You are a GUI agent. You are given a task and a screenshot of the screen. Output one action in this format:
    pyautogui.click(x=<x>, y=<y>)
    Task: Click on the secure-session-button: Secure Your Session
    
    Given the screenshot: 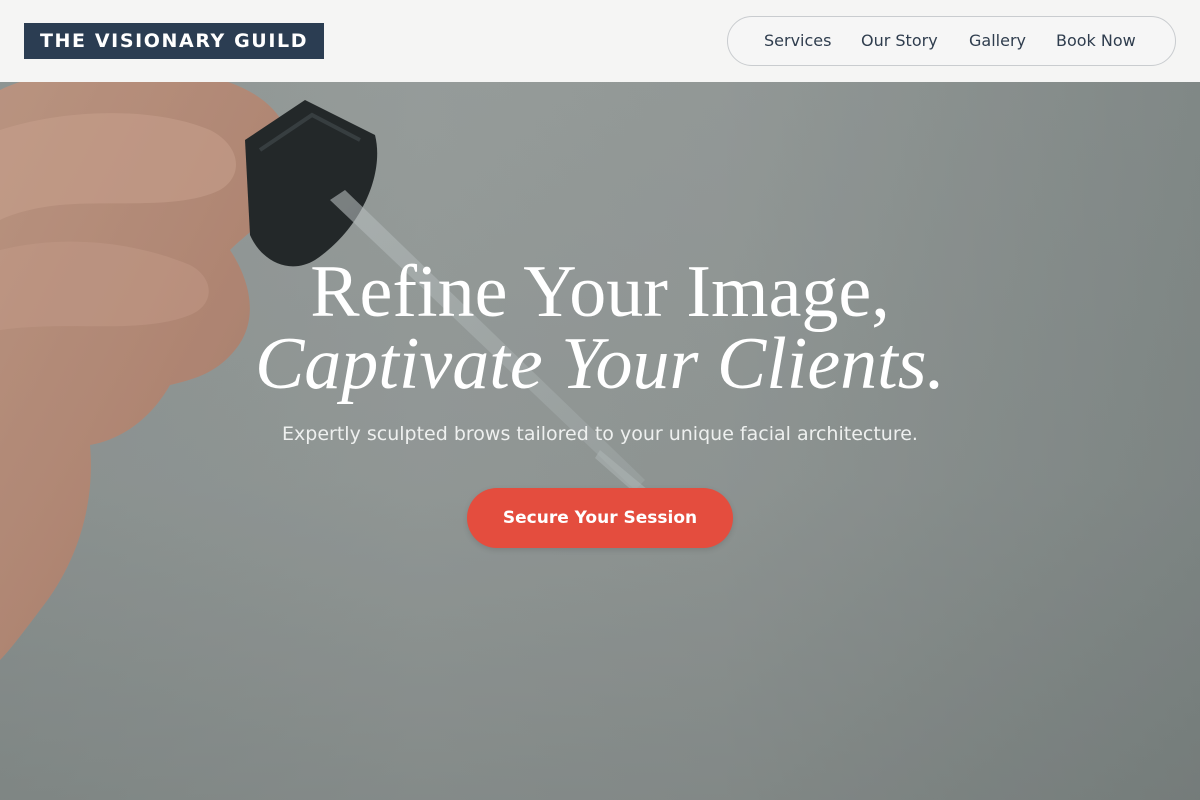 What is the action you would take?
    pyautogui.click(x=600, y=518)
    